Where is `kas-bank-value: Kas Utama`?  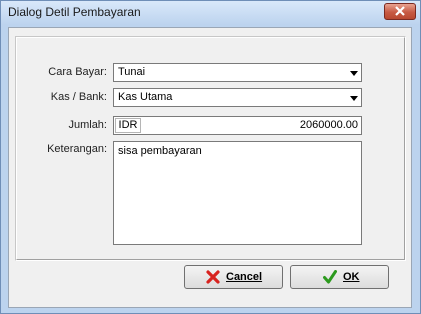 kas-bank-value: Kas Utama is located at coordinates (145, 97).